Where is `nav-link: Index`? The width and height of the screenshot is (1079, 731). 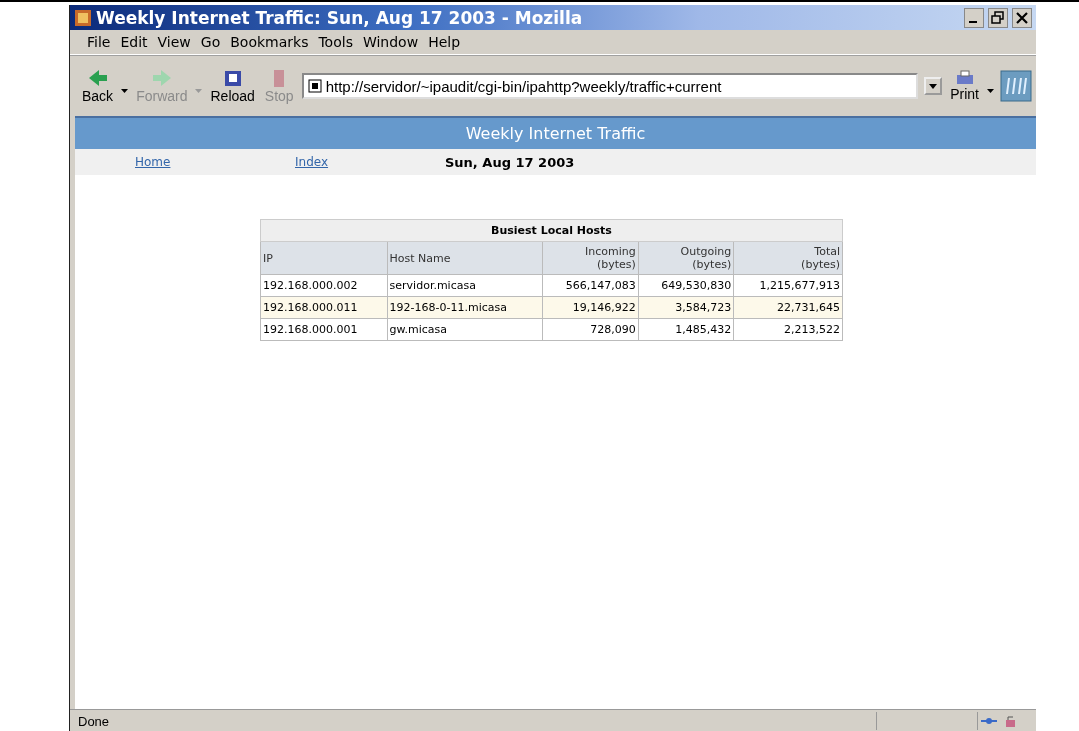
nav-link: Index is located at coordinates (312, 162).